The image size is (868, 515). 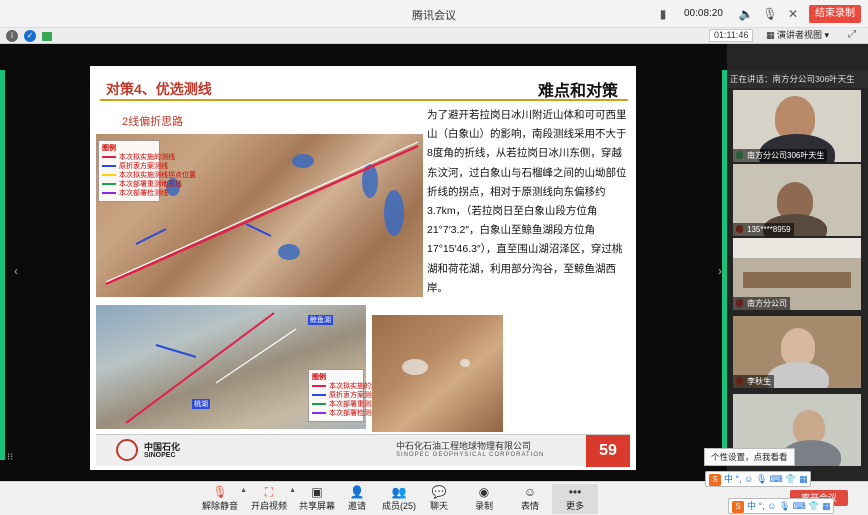 I want to click on add-user-icon: 👤, so click(x=357, y=492).